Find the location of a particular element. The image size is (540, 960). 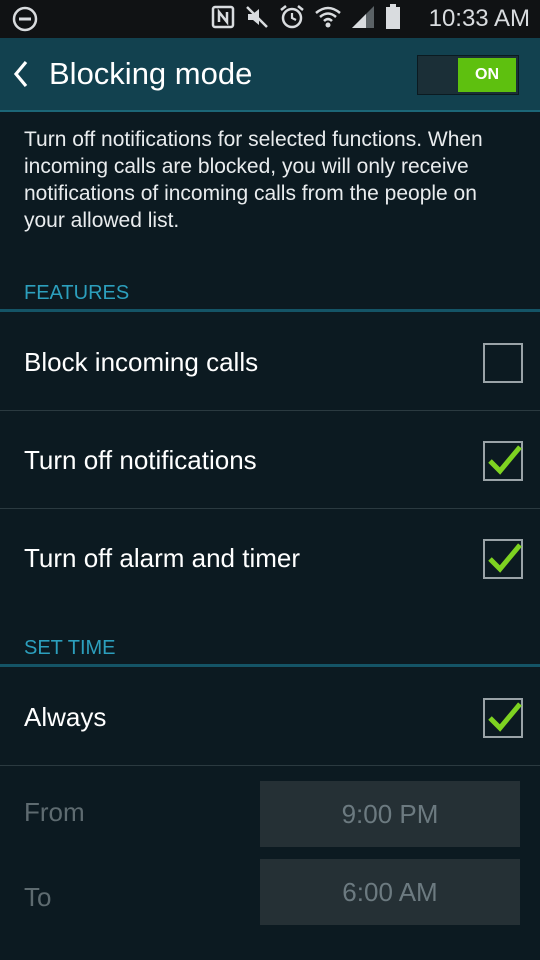

always-row: Always is located at coordinates (270, 717).